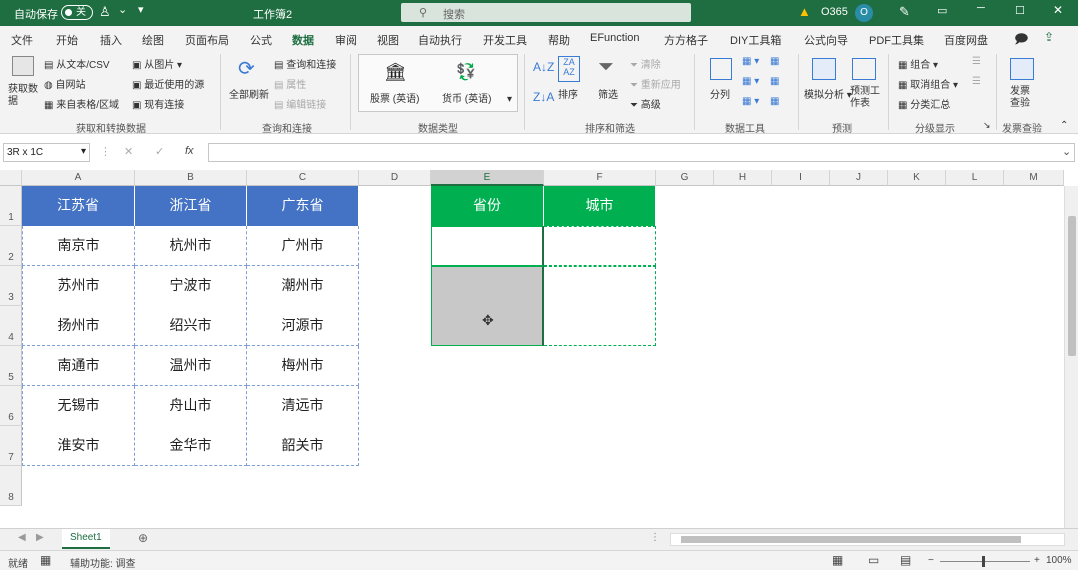 Image resolution: width=1078 pixels, height=570 pixels. What do you see at coordinates (300, 103) in the screenshot?
I see `edit-links-button: ▤ 编辑链接` at bounding box center [300, 103].